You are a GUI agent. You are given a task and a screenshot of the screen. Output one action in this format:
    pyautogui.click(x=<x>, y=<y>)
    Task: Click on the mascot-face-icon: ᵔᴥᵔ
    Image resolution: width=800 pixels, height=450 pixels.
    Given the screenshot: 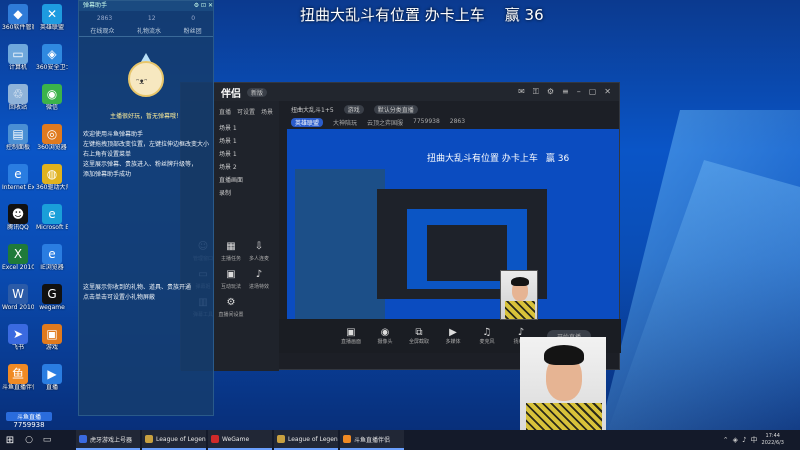 What is the action you would take?
    pyautogui.click(x=142, y=81)
    